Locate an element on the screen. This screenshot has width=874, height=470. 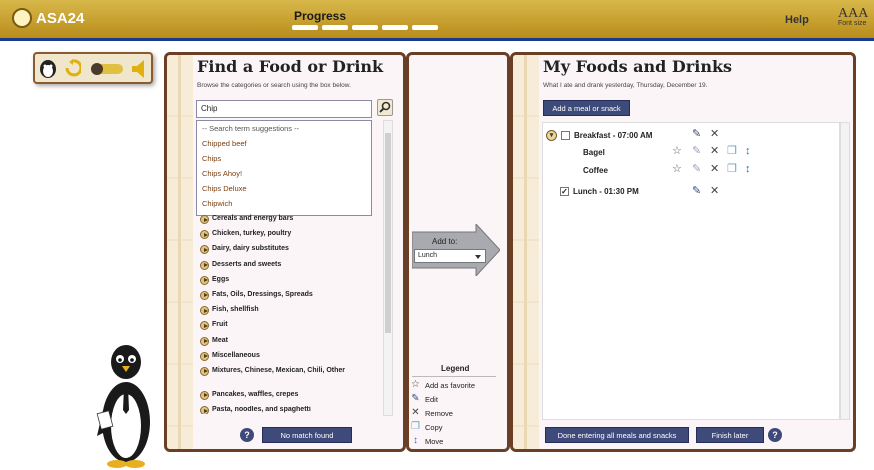
audio-controls is located at coordinates (93, 68).